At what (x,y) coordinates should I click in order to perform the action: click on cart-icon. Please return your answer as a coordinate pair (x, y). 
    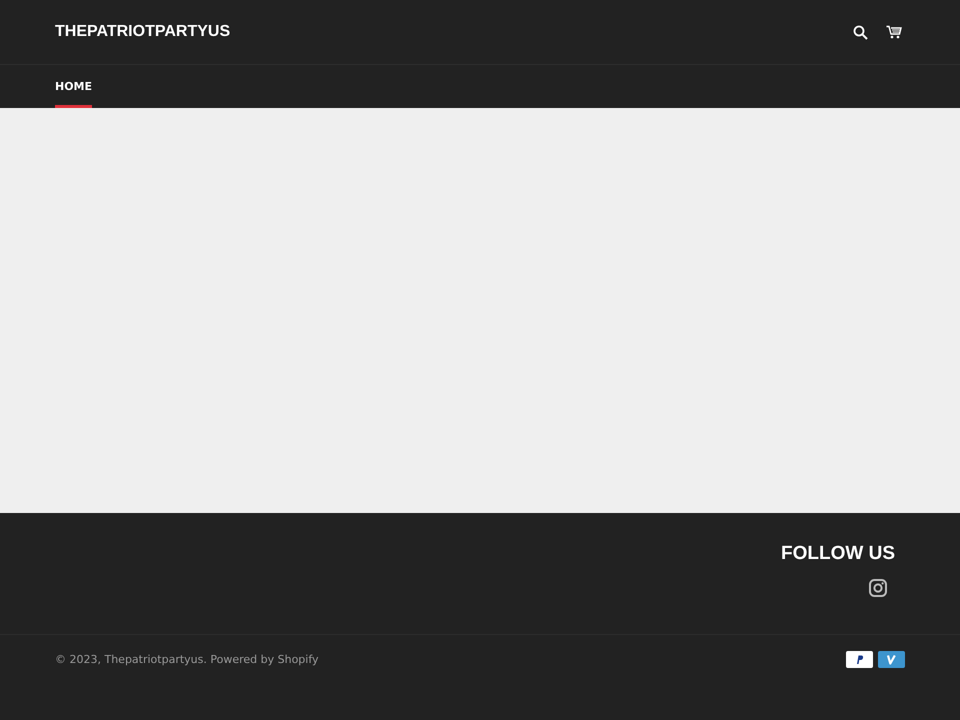
    Looking at the image, I should click on (894, 32).